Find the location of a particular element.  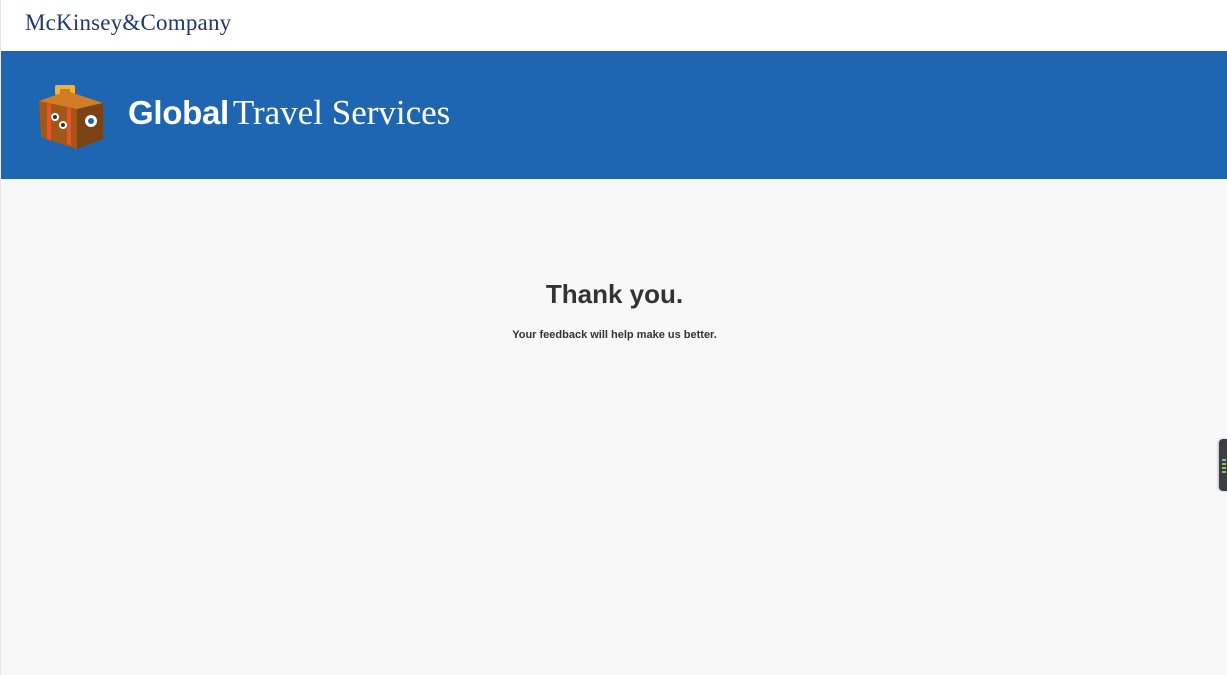

suitcase-icon is located at coordinates (71, 117).